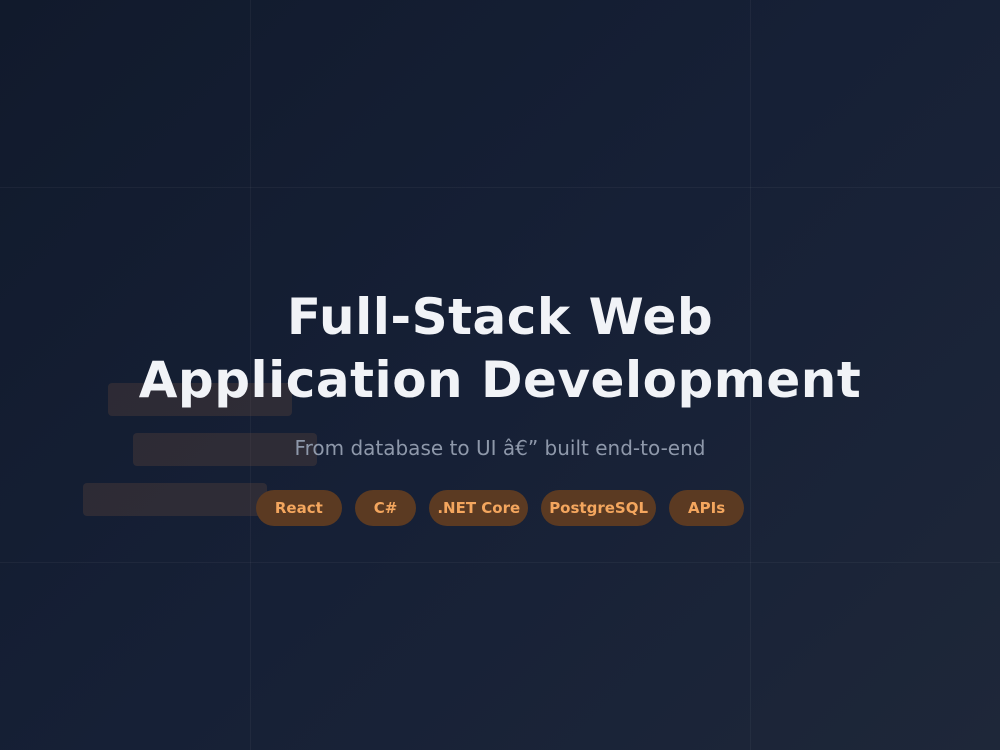 This screenshot has height=750, width=1000. What do you see at coordinates (298, 508) in the screenshot?
I see `tag-react: React` at bounding box center [298, 508].